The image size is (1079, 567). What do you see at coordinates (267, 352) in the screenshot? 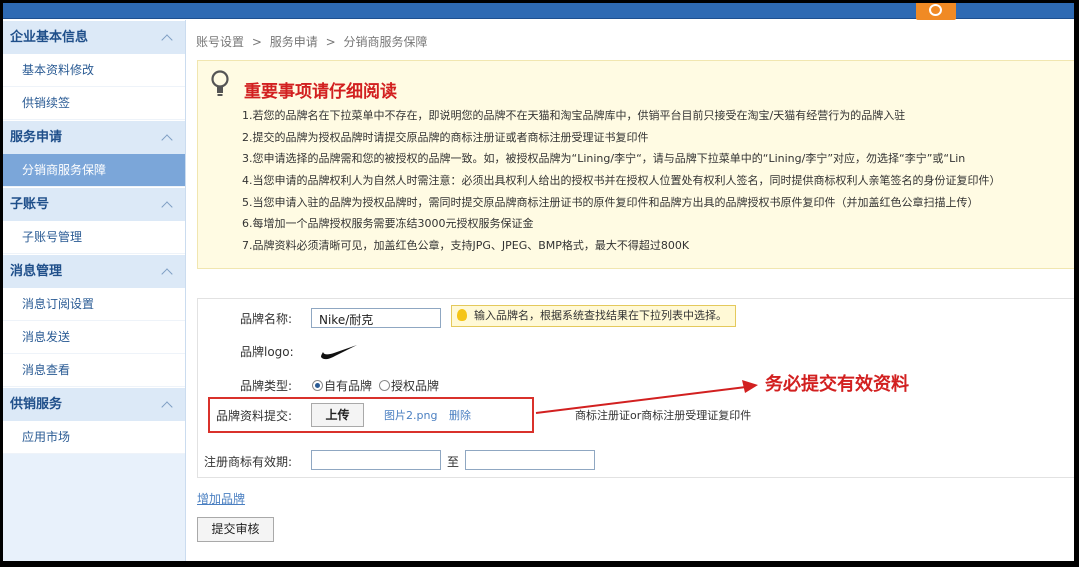
I see `brand-logo-label: 品牌logo:` at bounding box center [267, 352].